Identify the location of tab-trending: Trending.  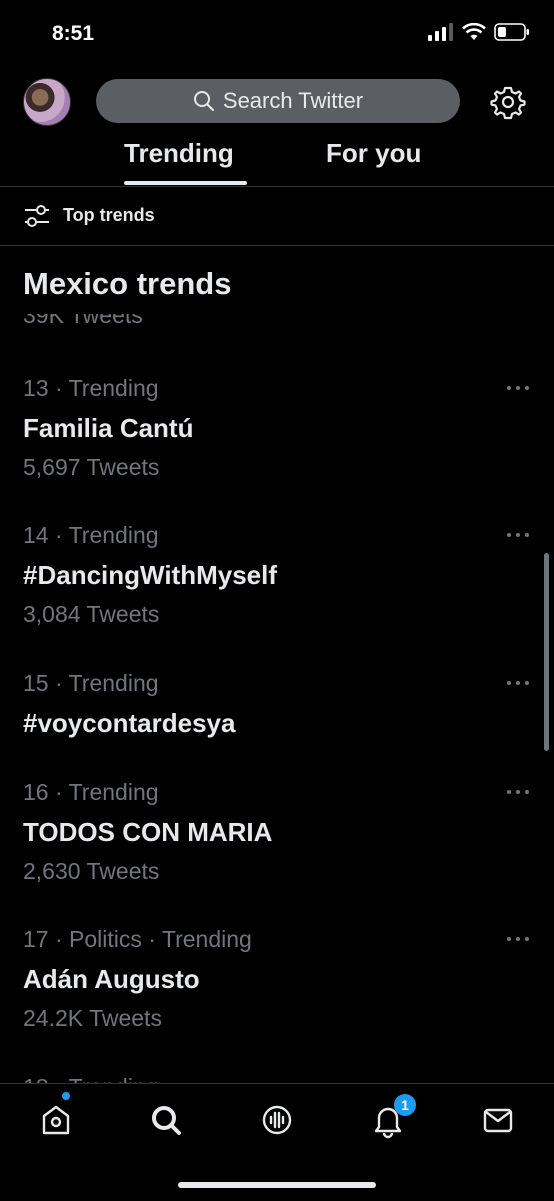
(179, 153).